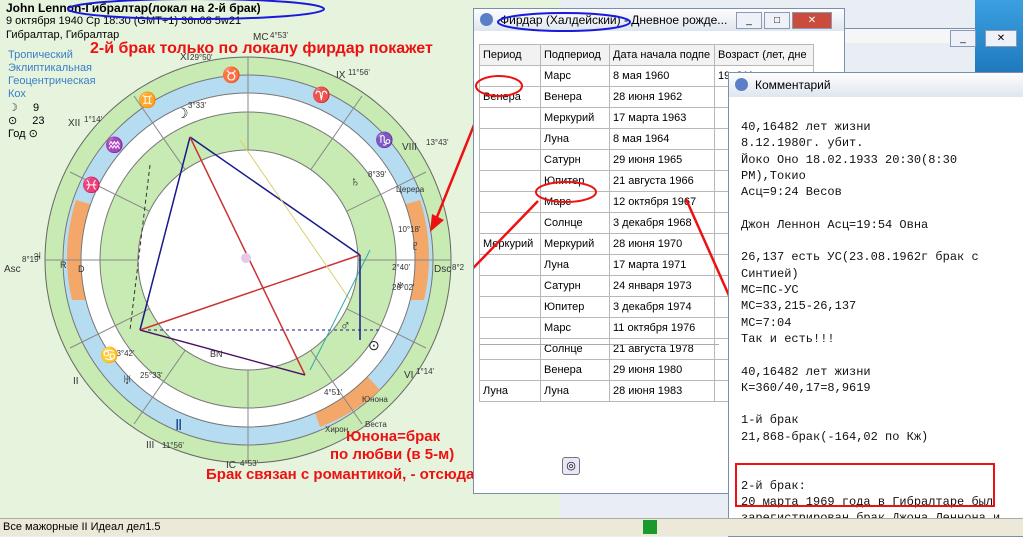  I want to click on status-indicator, so click(650, 527).